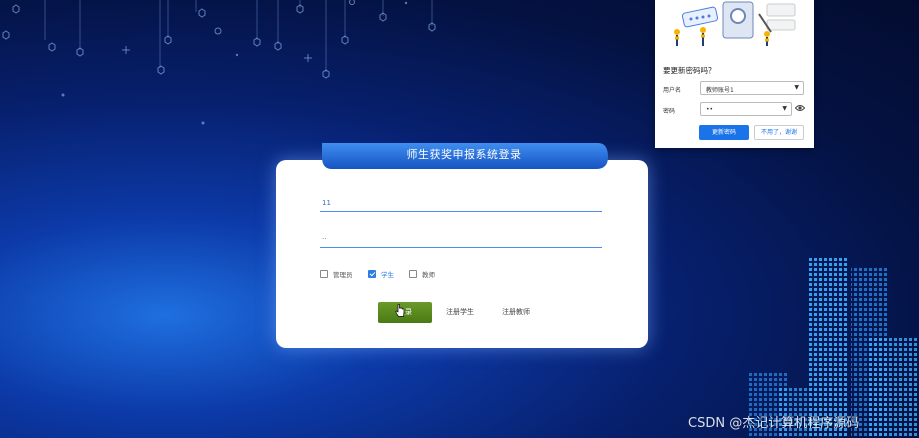  I want to click on admin-checkbox, so click(324, 274).